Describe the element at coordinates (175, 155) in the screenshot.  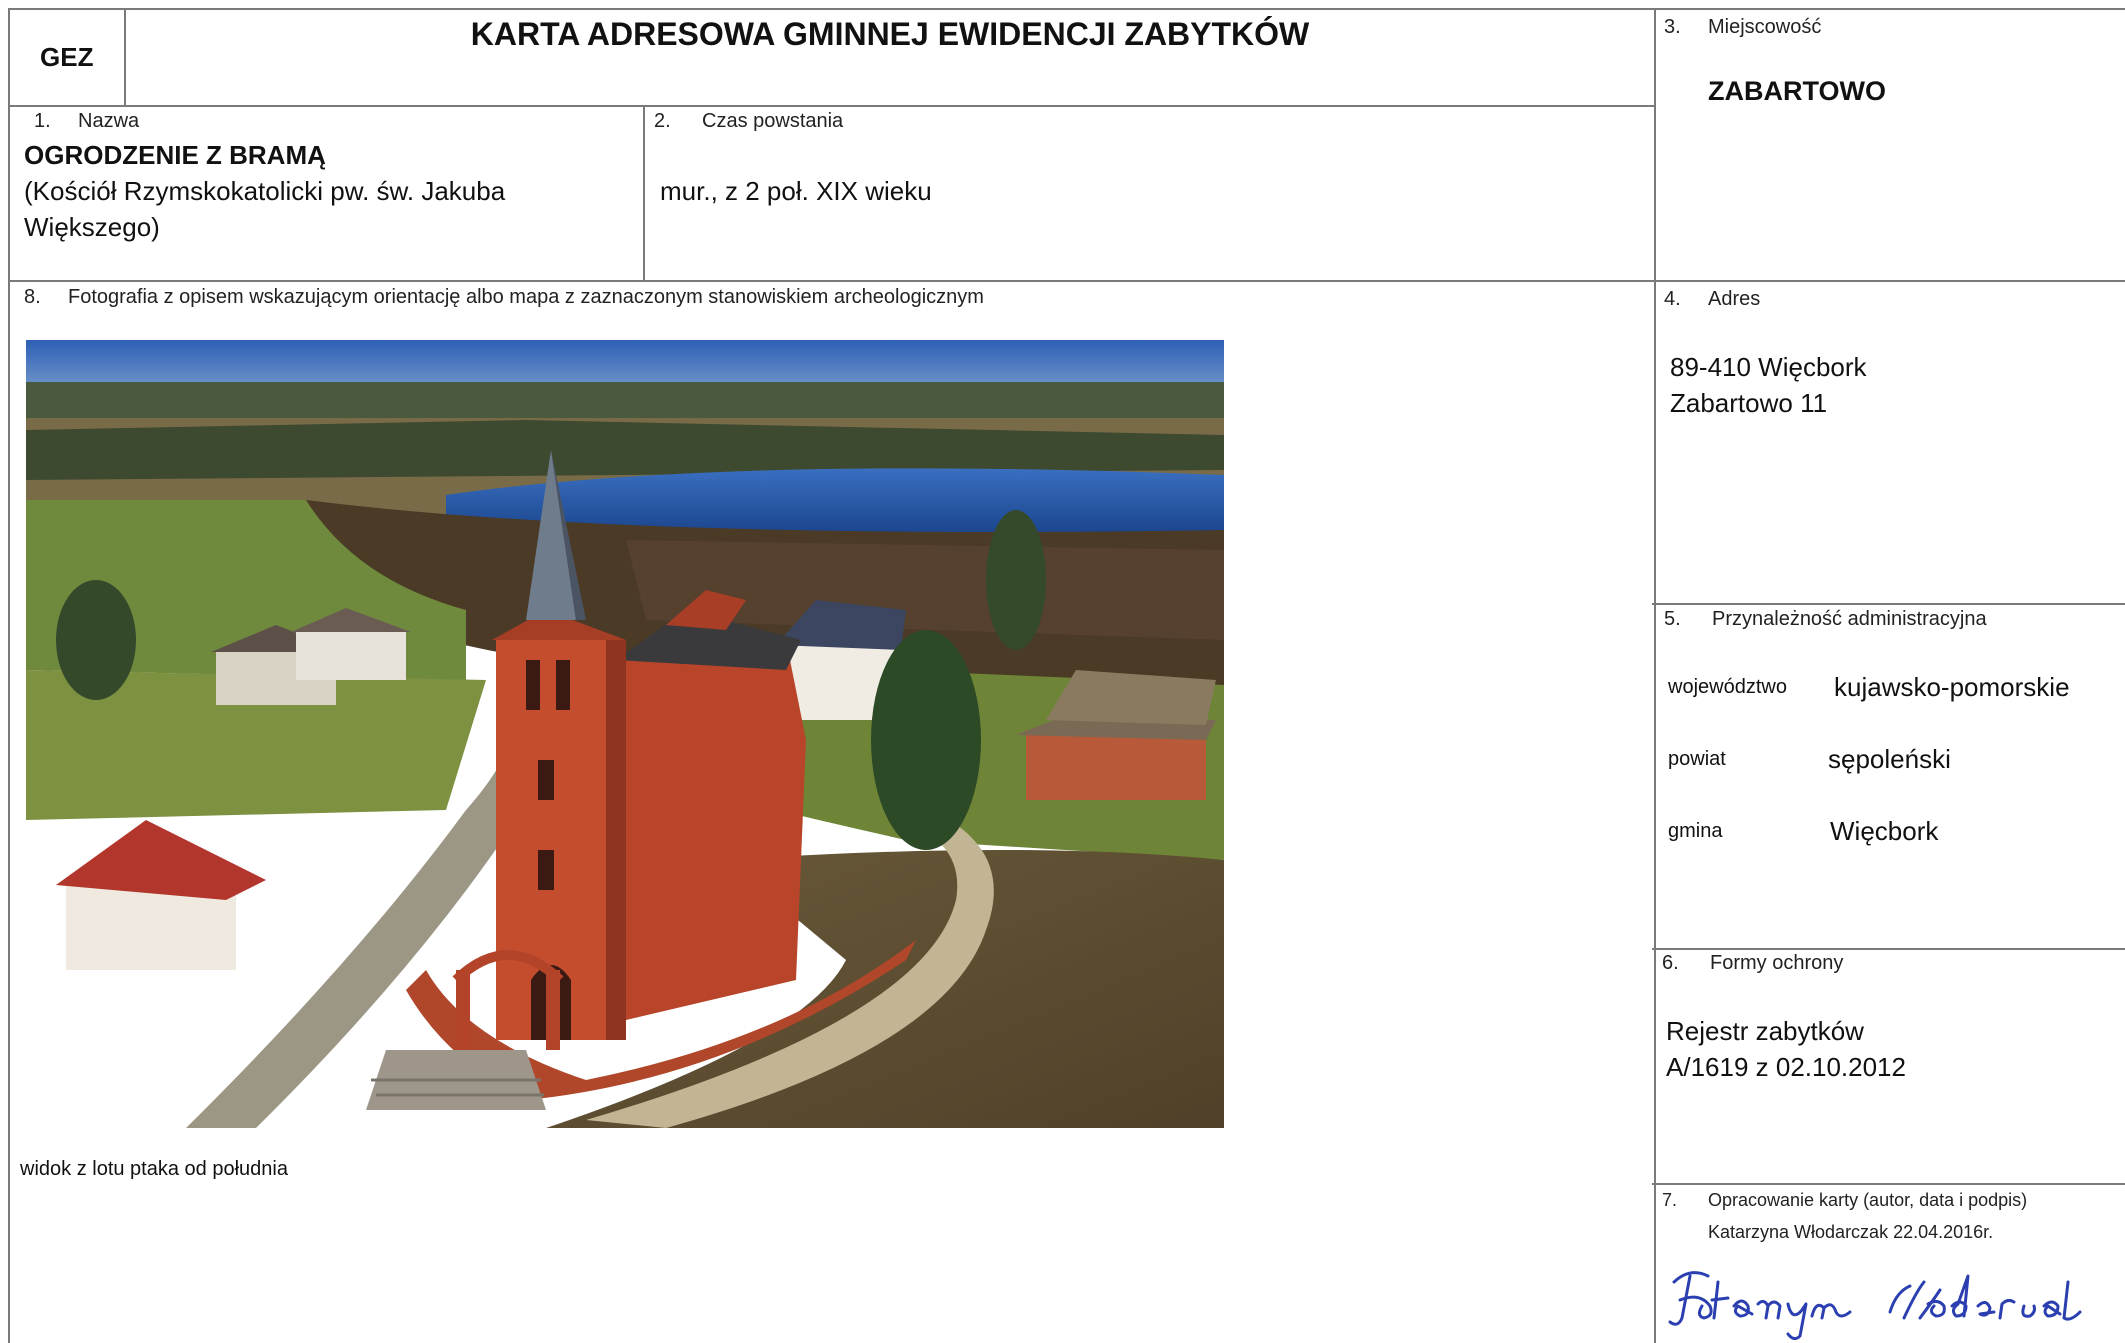
I see `object-name: OGRODZENIE Z BRAMĄ` at that location.